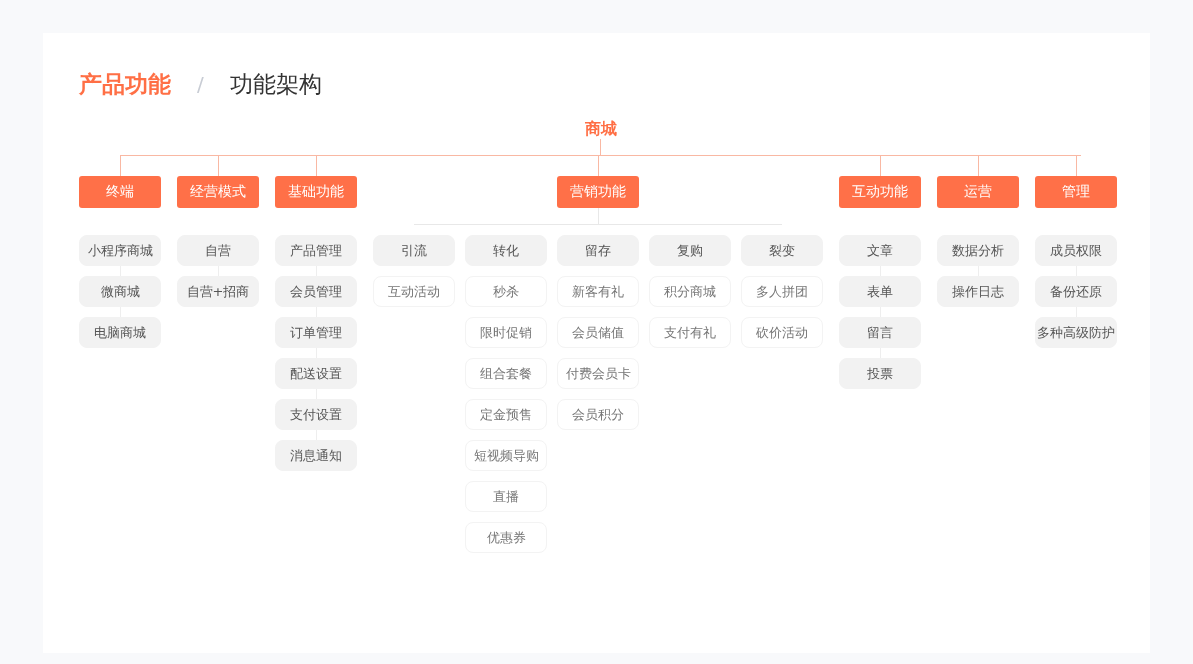  Describe the element at coordinates (506, 373) in the screenshot. I see `feature-item: 组合套餐` at that location.